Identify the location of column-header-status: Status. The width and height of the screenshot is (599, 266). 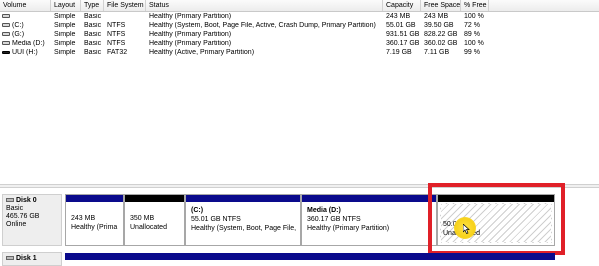
(264, 5).